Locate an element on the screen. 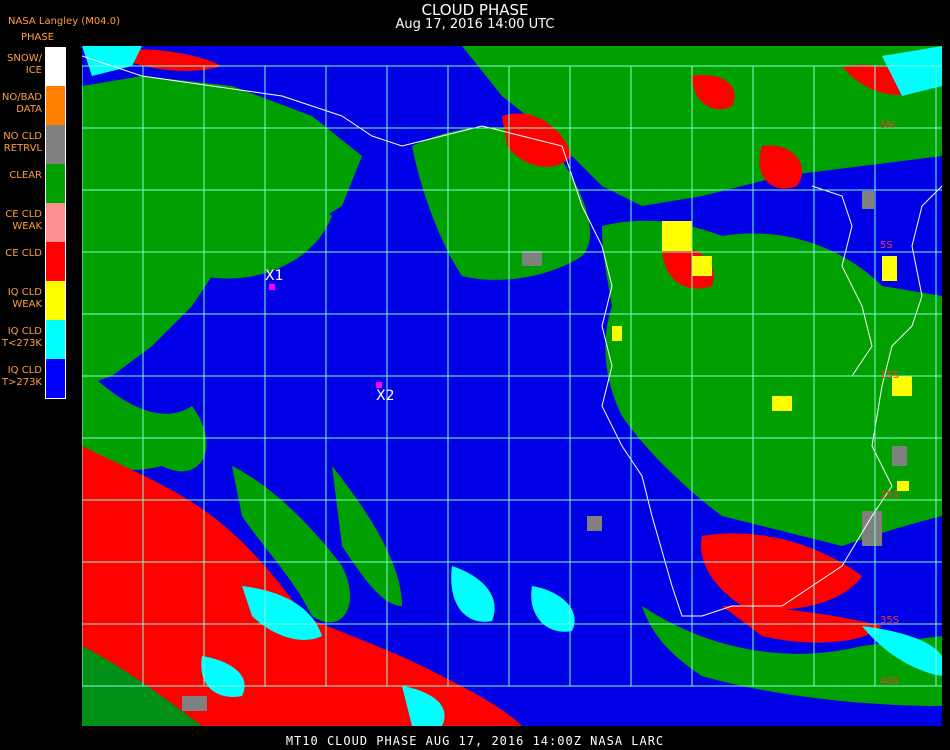  legend-item-ice-cld: CE CLD is located at coordinates (33, 261).